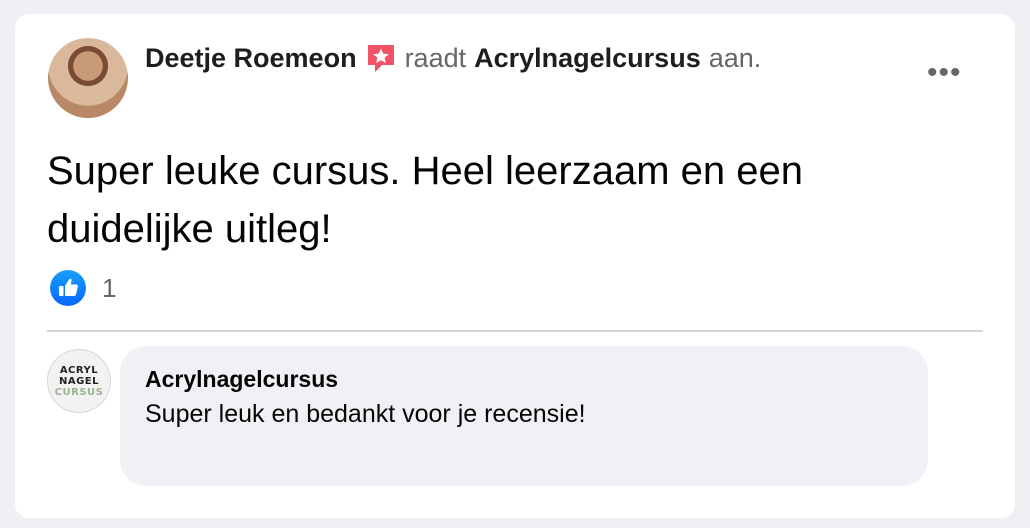 The height and width of the screenshot is (528, 1030). I want to click on reaction-count: 1, so click(109, 287).